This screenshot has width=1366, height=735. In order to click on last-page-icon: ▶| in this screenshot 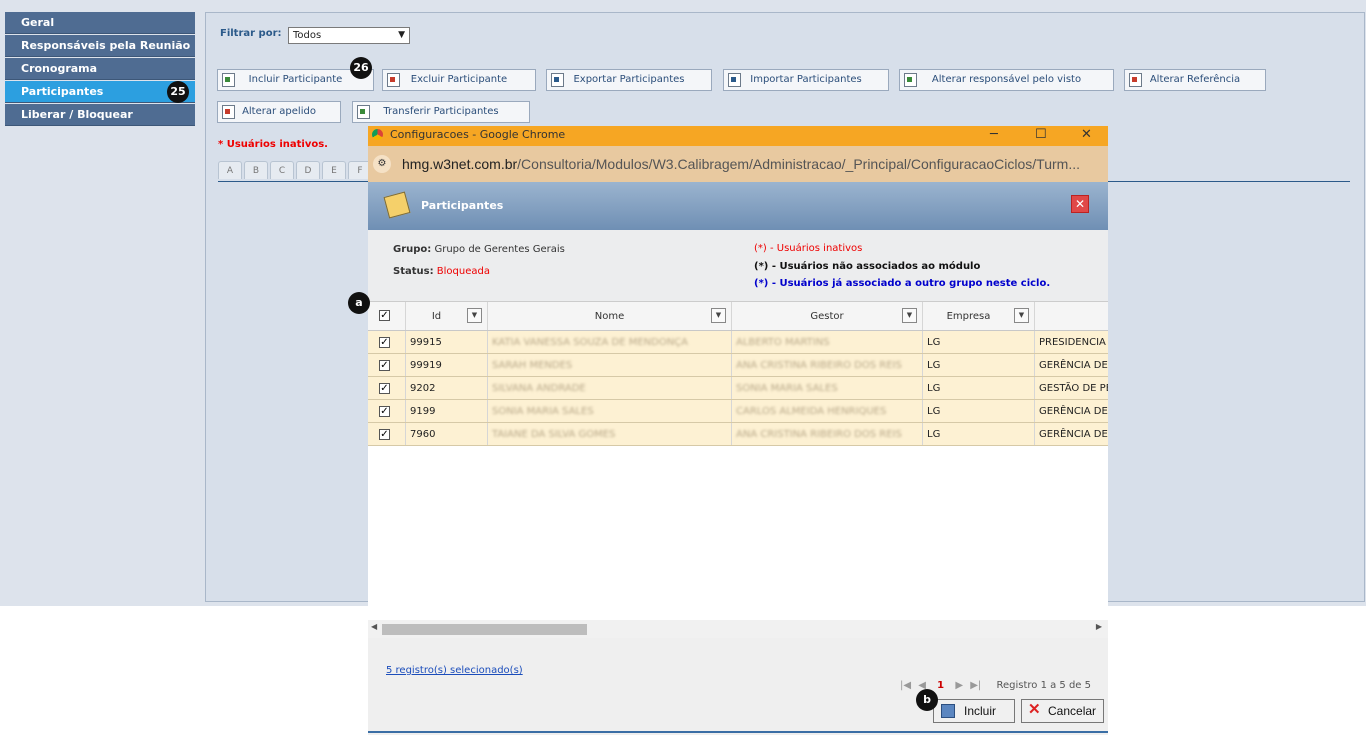, I will do `click(975, 685)`.